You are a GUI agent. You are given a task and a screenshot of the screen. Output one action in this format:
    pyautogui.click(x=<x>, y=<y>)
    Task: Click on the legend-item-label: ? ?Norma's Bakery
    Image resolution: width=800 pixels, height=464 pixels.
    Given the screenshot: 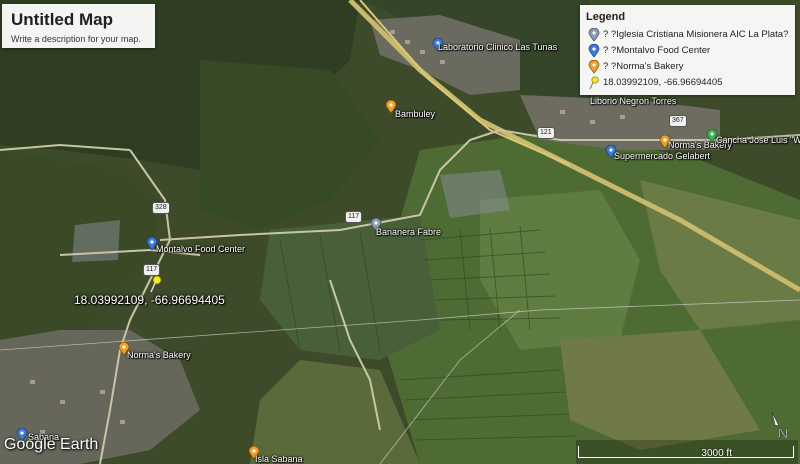 What is the action you would take?
    pyautogui.click(x=643, y=66)
    